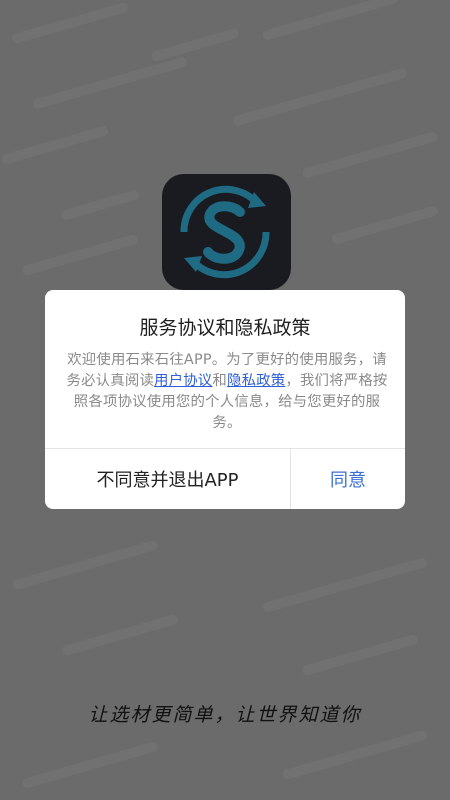 The height and width of the screenshot is (800, 450). I want to click on dialog-body-and: 和, so click(219, 381).